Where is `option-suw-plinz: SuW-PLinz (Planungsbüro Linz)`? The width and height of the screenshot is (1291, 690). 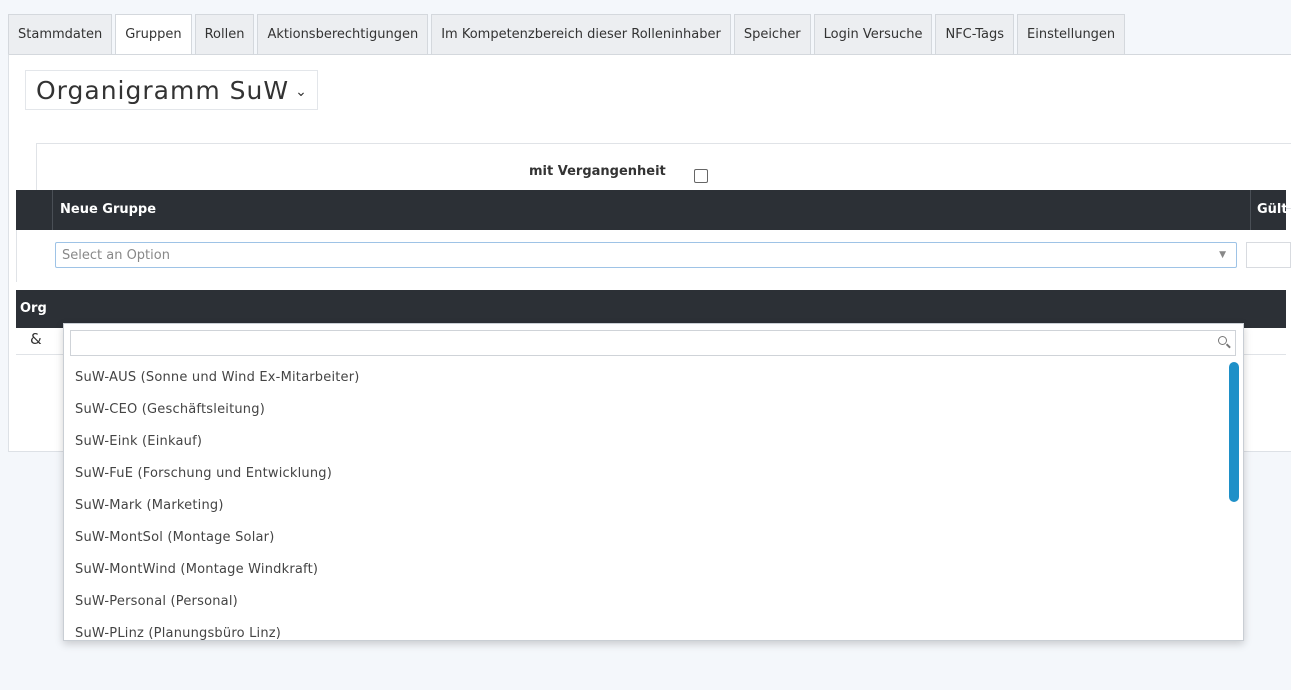 option-suw-plinz: SuW-PLinz (Planungsbüro Linz) is located at coordinates (644, 629).